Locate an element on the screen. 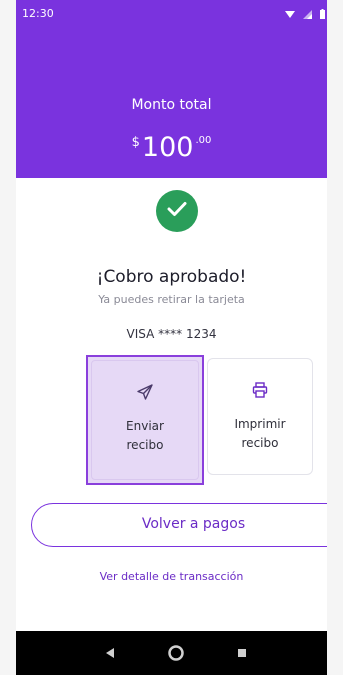 Image resolution: width=343 pixels, height=675 pixels. check-icon is located at coordinates (177, 211).